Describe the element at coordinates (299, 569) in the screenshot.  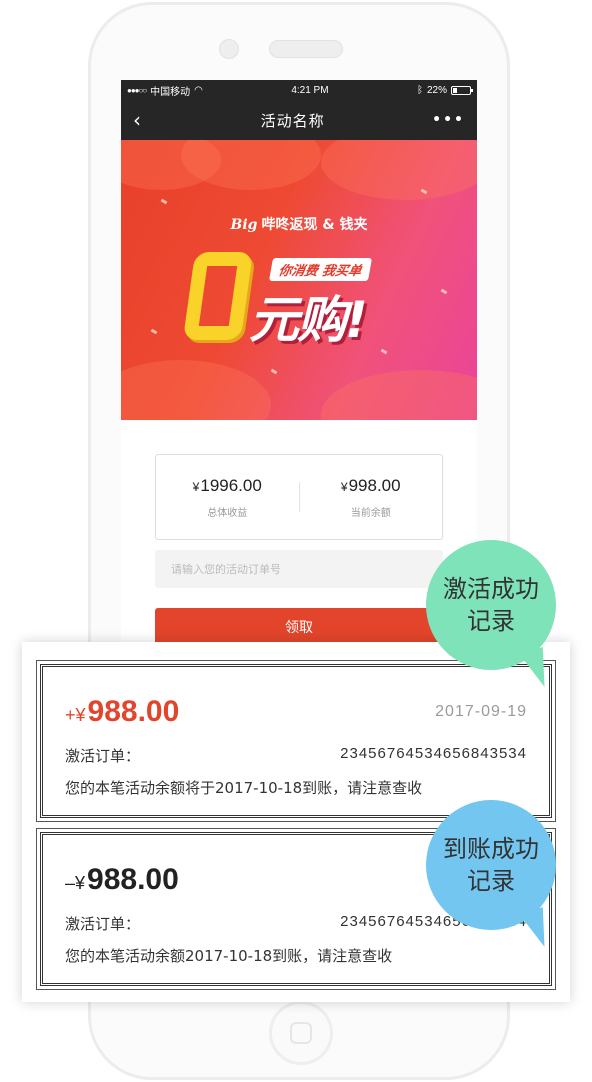
I see `order-number-input` at that location.